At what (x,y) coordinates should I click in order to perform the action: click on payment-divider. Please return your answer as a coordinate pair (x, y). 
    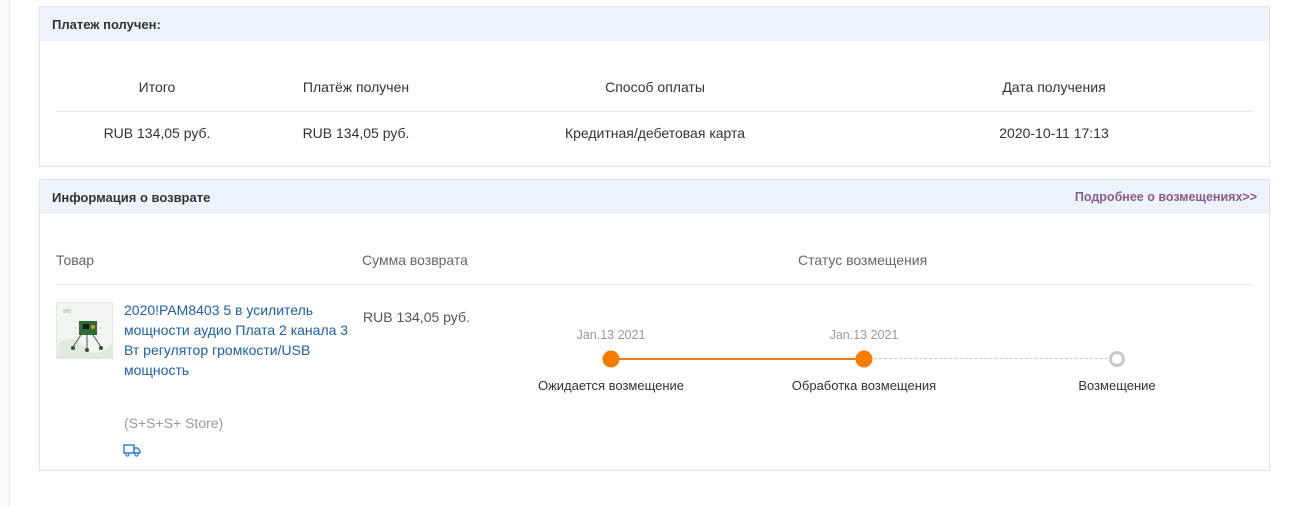
    Looking at the image, I should click on (654, 111).